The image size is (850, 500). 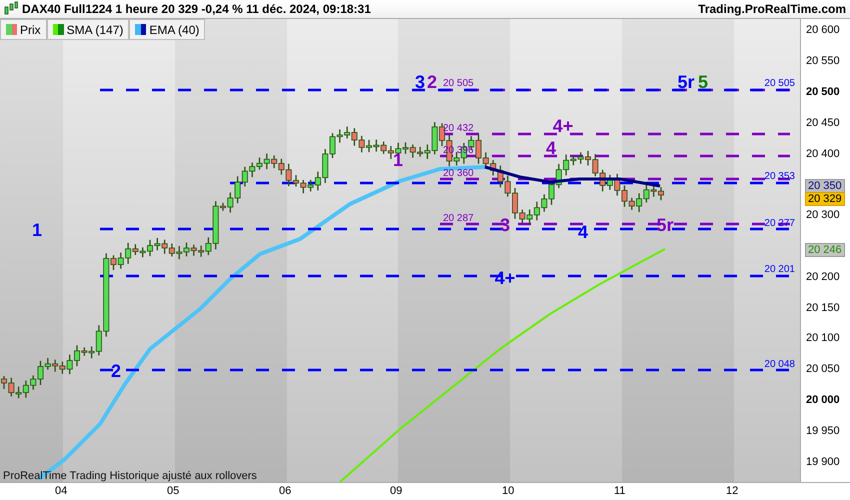 I want to click on wave-label: 4+, so click(x=563, y=126).